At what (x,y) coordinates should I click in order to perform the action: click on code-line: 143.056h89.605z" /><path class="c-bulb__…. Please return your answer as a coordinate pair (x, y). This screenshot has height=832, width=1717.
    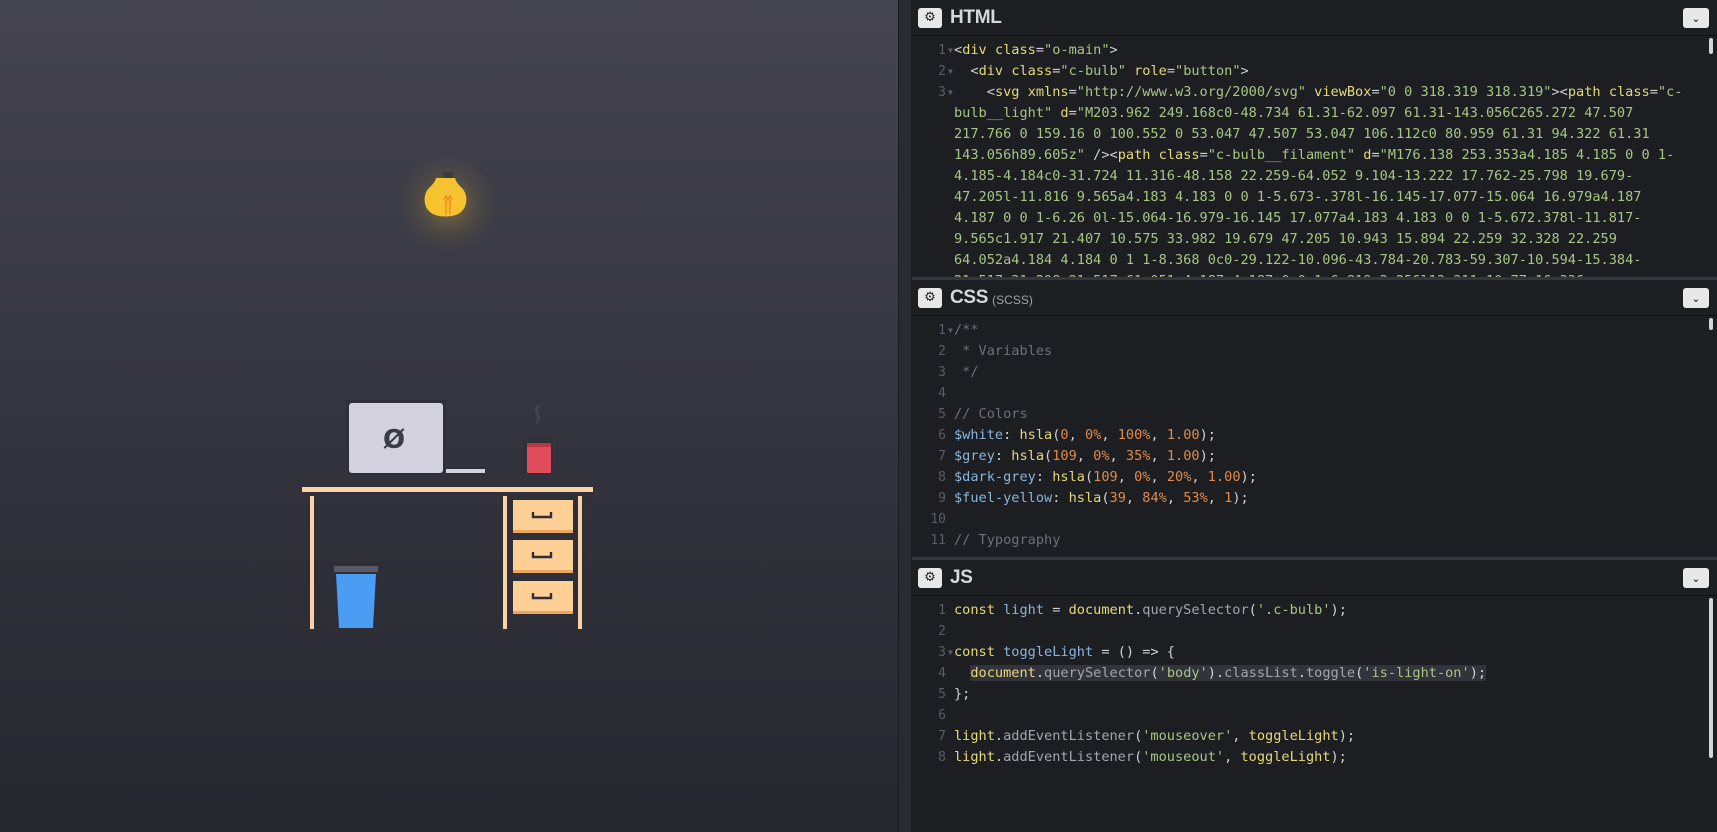
    Looking at the image, I should click on (1314, 155).